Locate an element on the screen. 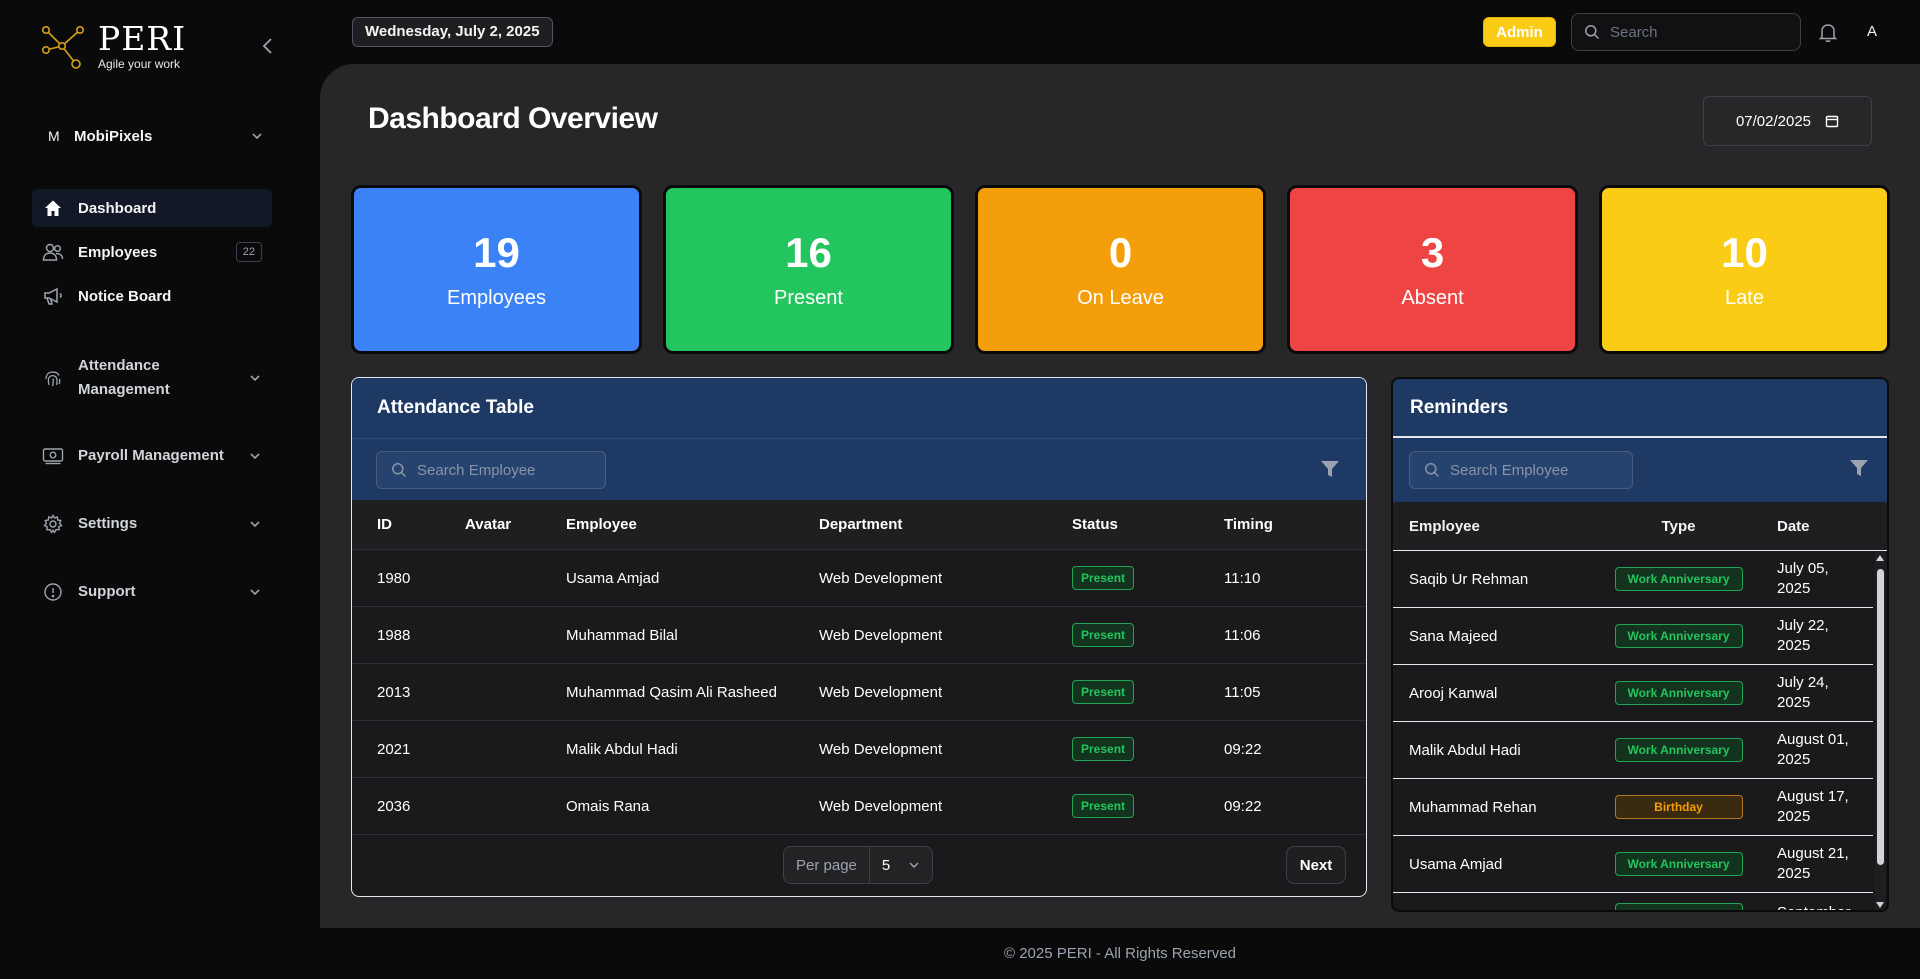 This screenshot has width=1920, height=979. search-icon is located at coordinates (1432, 470).